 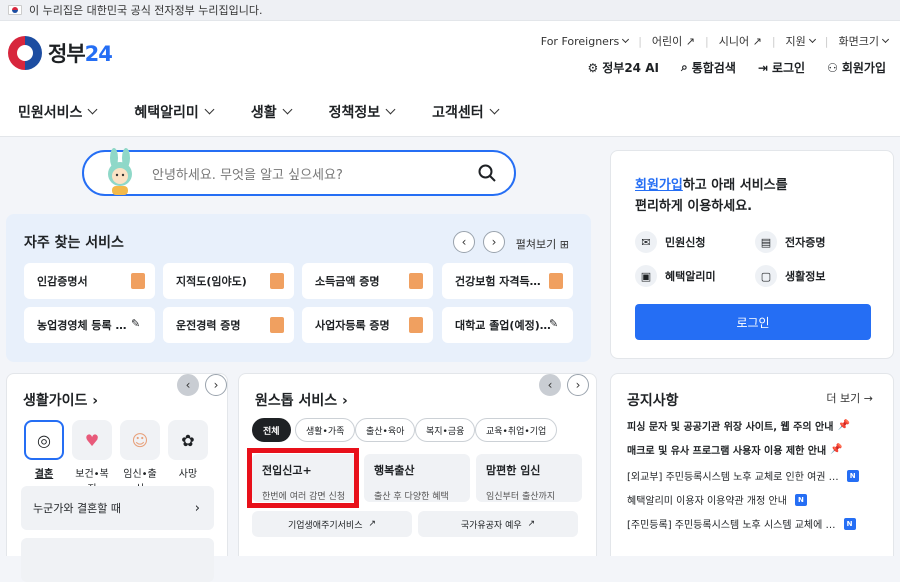 What do you see at coordinates (146, 10) in the screenshot?
I see `gov-banner-text: 이 누리집은 대한민국 공식 전자정부 누리집입니다.` at bounding box center [146, 10].